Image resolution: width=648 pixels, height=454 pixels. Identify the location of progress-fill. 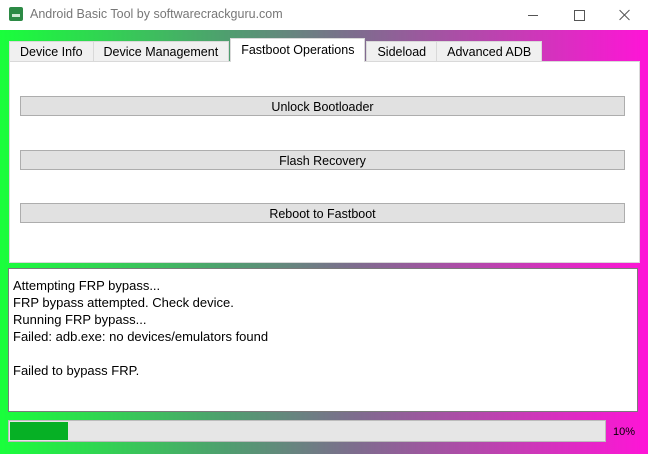
(39, 431).